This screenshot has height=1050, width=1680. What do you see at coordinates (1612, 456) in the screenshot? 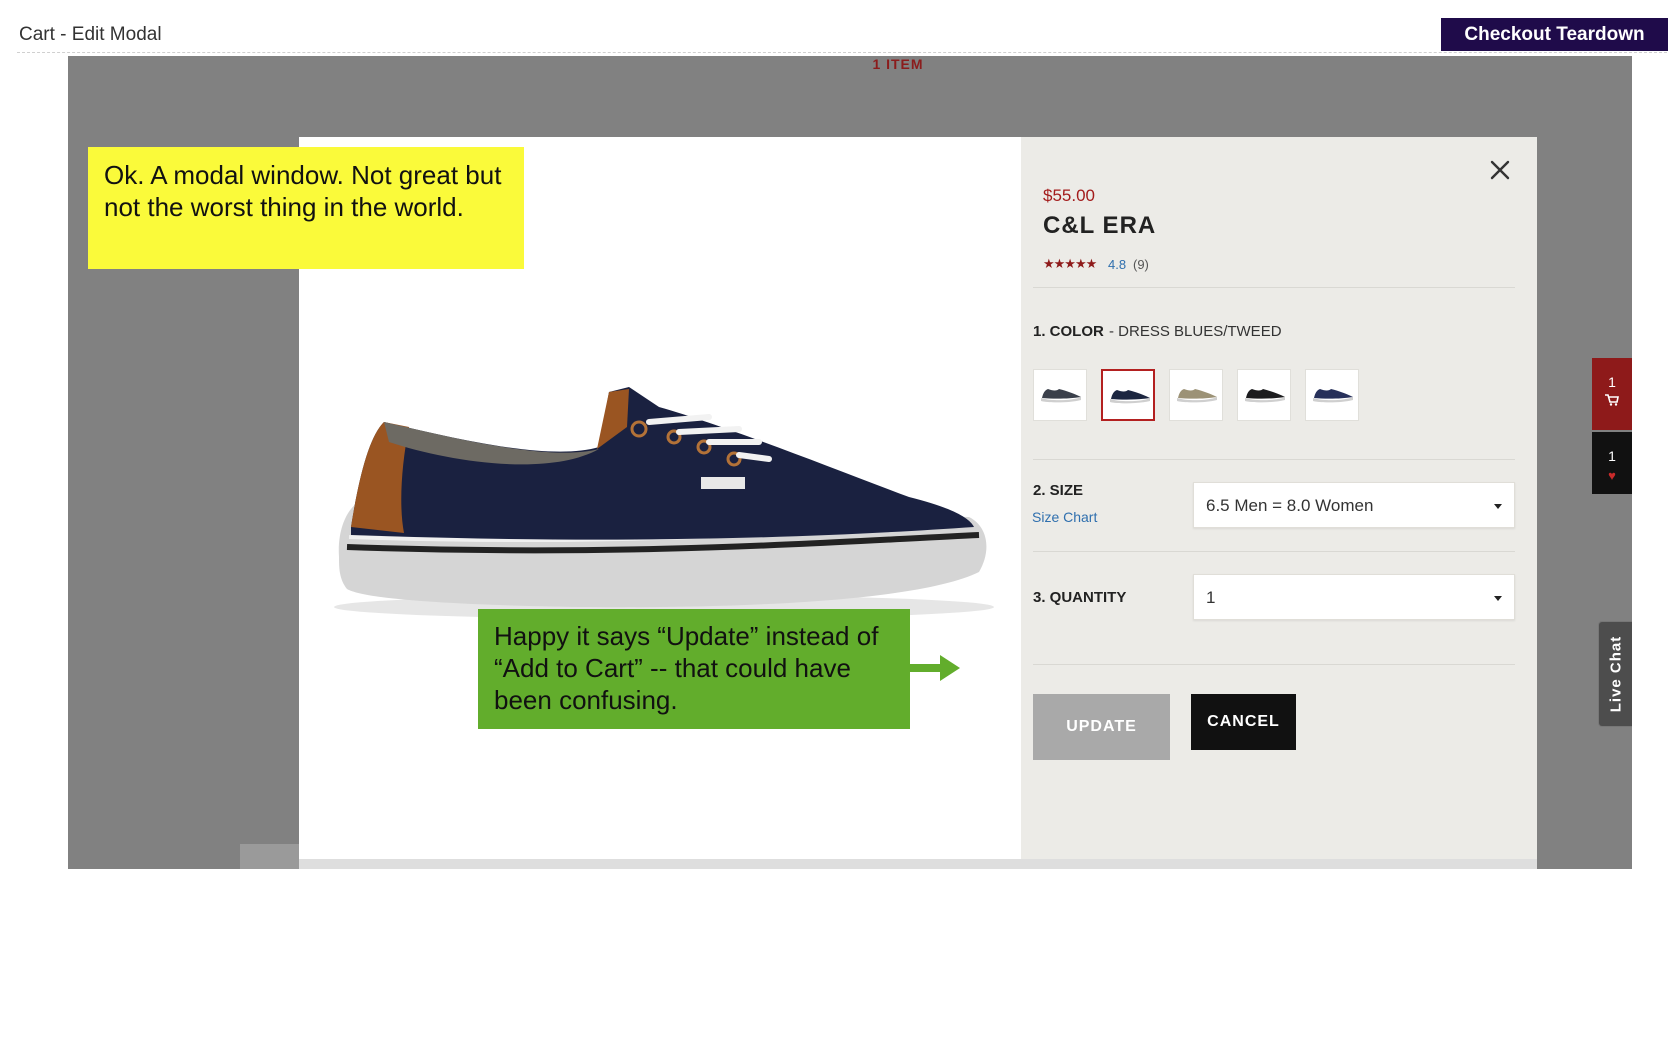
I see `wishlist-count: 1` at bounding box center [1612, 456].